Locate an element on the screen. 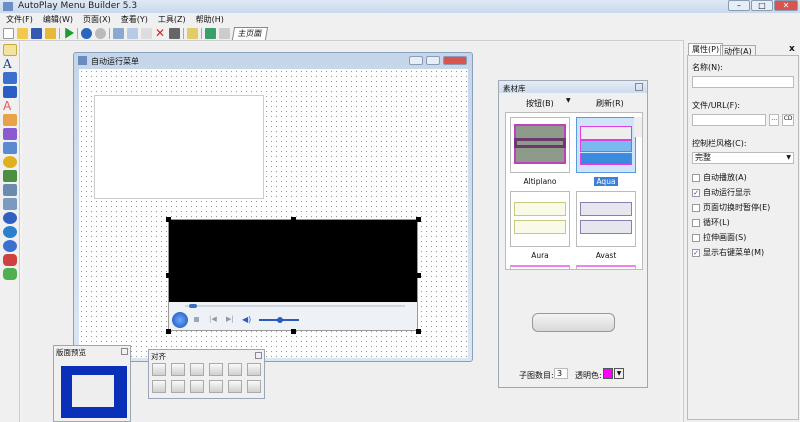 The width and height of the screenshot is (800, 422). web-tool-icon is located at coordinates (10, 176).